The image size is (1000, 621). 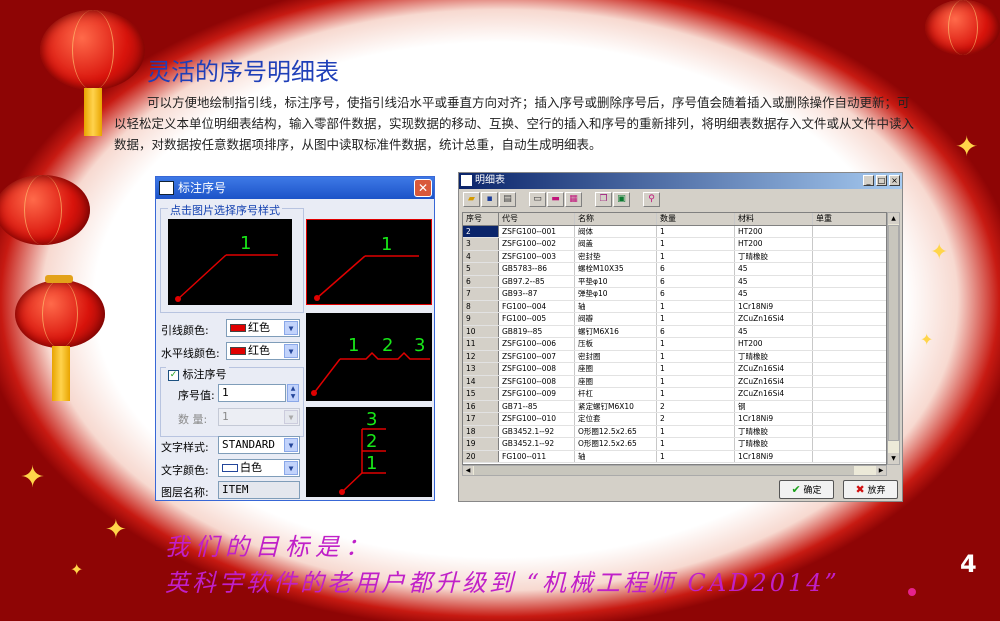 I want to click on table-row: 20 FG100--011 轴 1 1Cr18Ni9, so click(x=674, y=456).